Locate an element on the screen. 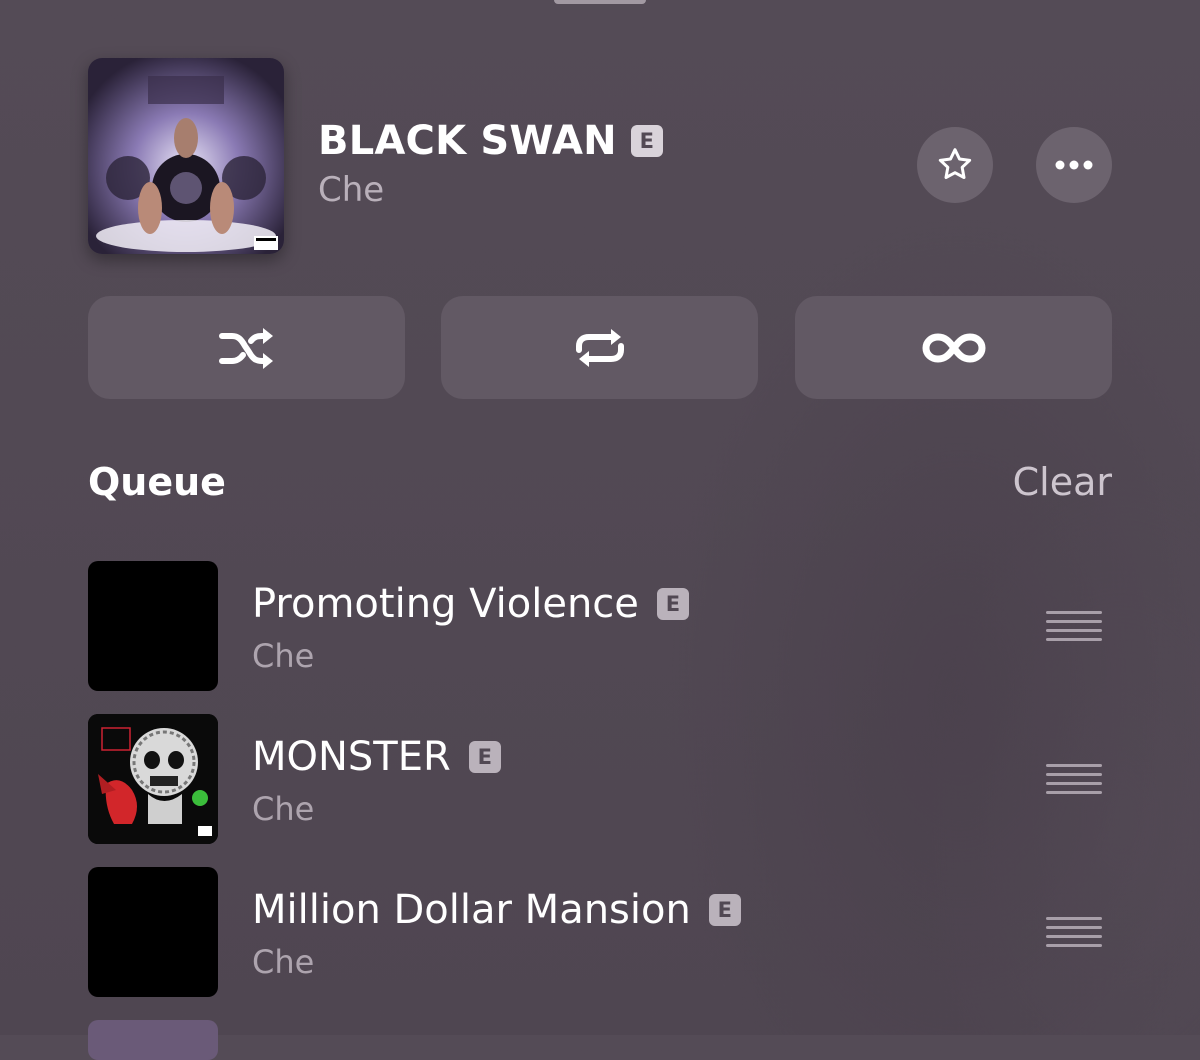 The width and height of the screenshot is (1200, 1060). queue-item-title-row: Million Dollar Mansion E is located at coordinates (496, 910).